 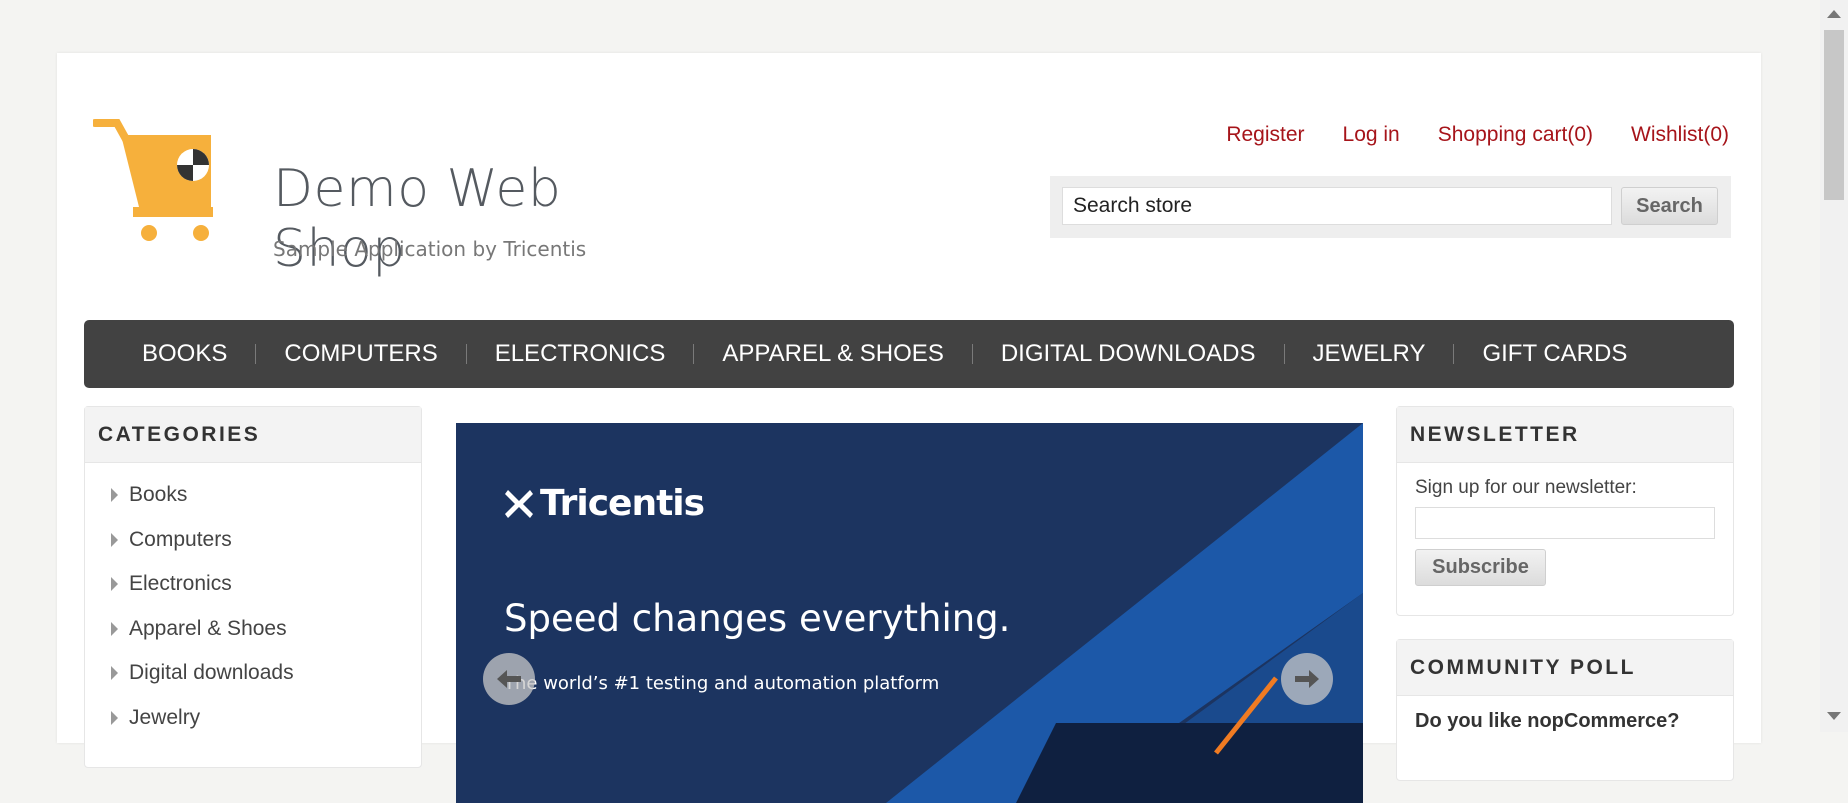 I want to click on tricentis-logo-icon, so click(x=519, y=503).